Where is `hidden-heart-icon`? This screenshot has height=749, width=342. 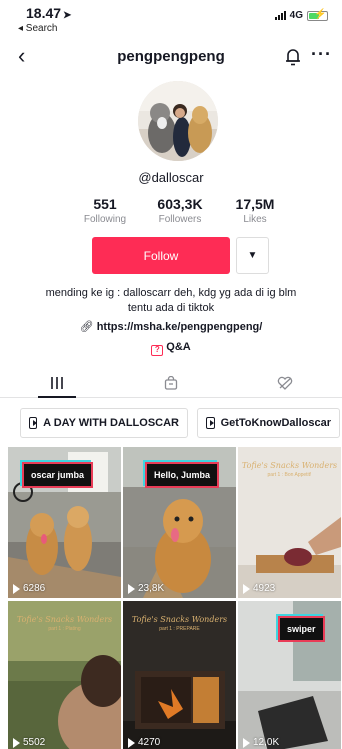
hidden-heart-icon is located at coordinates (285, 383).